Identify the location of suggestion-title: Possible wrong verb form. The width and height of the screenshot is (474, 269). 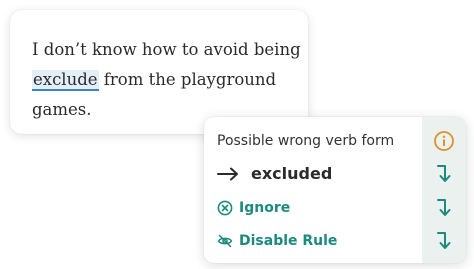
(305, 141).